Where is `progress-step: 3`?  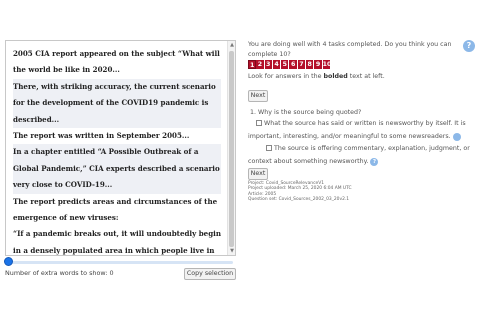
progress-step: 3 is located at coordinates (268, 64).